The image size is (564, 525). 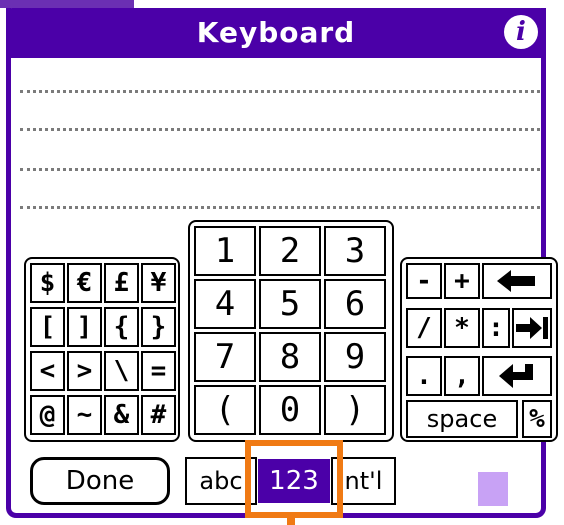 What do you see at coordinates (493, 489) in the screenshot?
I see `color-swatch` at bounding box center [493, 489].